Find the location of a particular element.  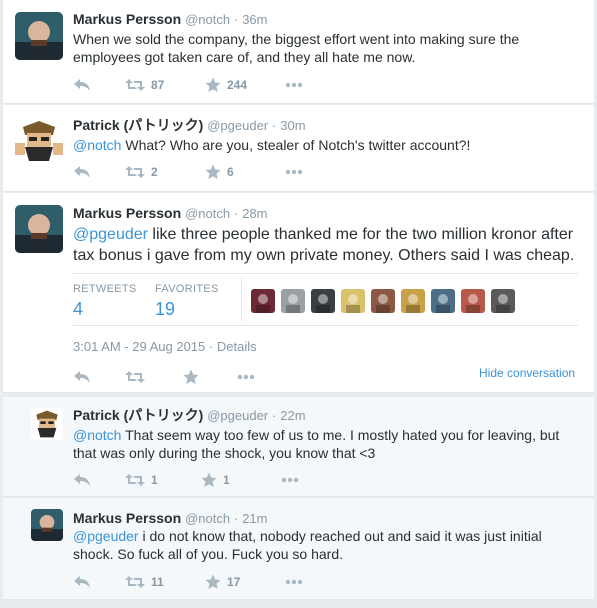

favorite-button is located at coordinates (210, 377).